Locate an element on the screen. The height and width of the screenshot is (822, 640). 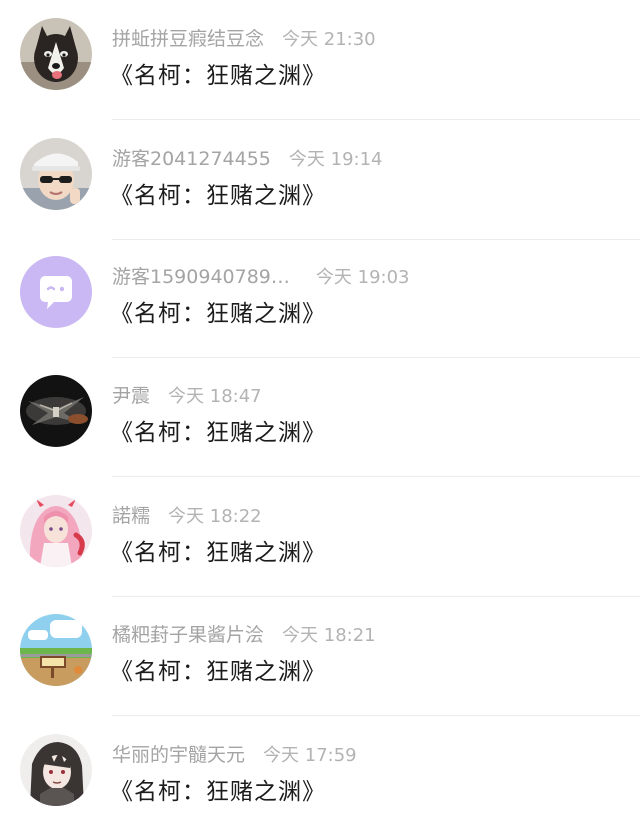
message-list-item: 华丽的宇髓天元 今天 17:59 《名柯：狂赌之渊》 is located at coordinates (320, 769).